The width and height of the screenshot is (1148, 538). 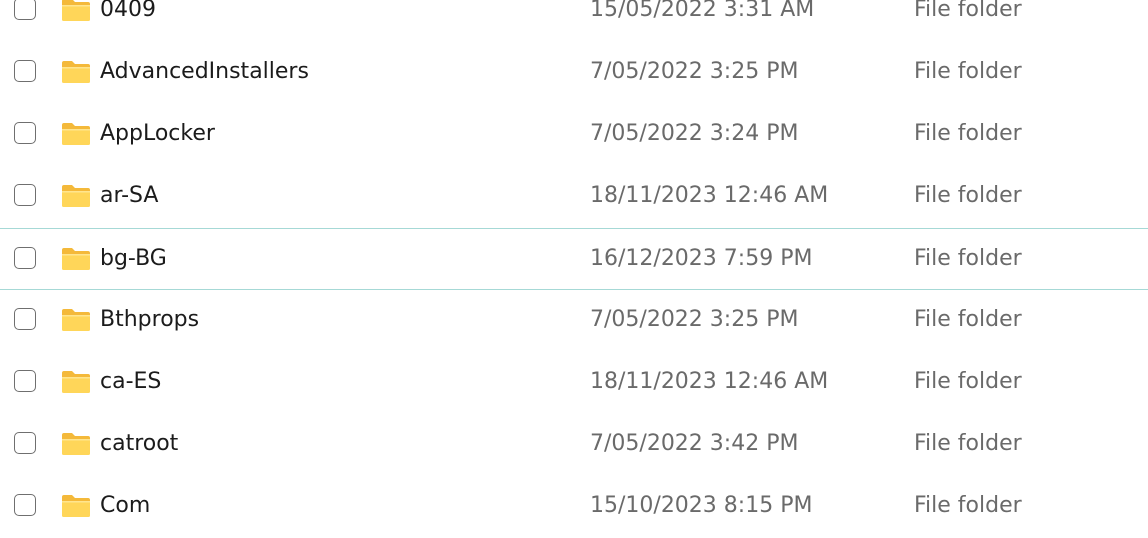 What do you see at coordinates (574, 383) in the screenshot?
I see `file-row: ca-ES 18/11/2023 12:46 AM File folder` at bounding box center [574, 383].